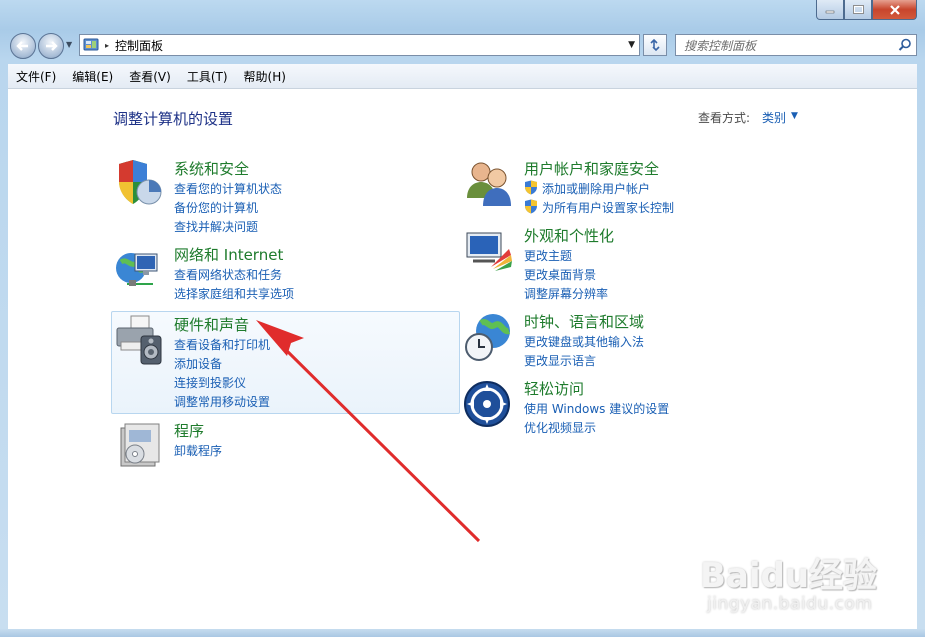  What do you see at coordinates (554, 388) in the screenshot?
I see `category-title-access: 轻松访问` at bounding box center [554, 388].